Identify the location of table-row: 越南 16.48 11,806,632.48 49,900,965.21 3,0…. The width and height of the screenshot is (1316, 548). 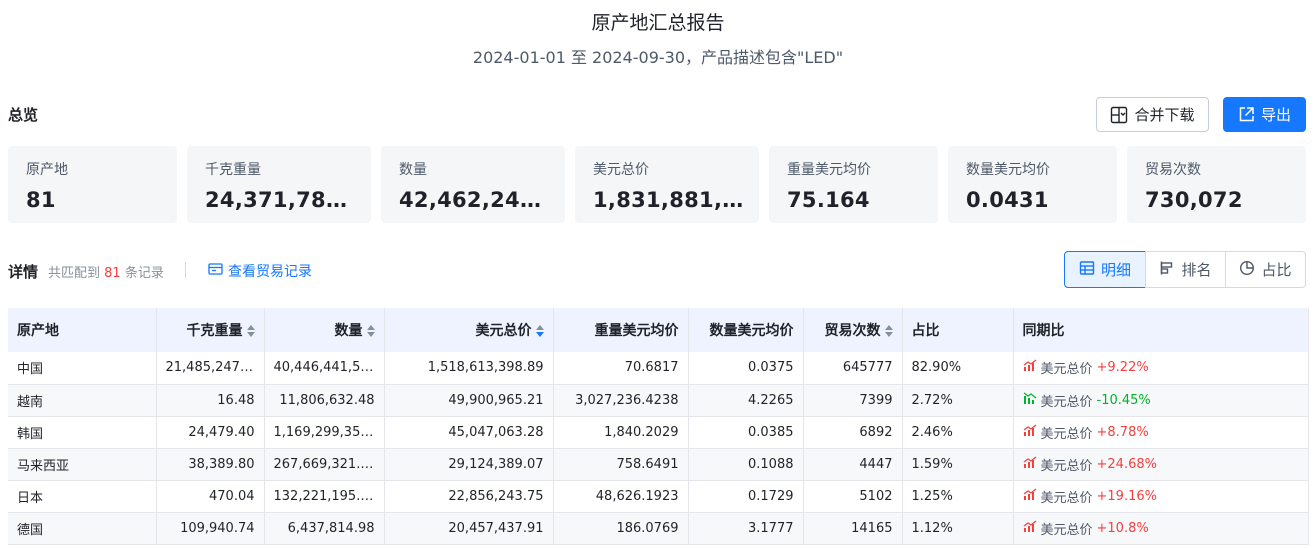
(658, 400).